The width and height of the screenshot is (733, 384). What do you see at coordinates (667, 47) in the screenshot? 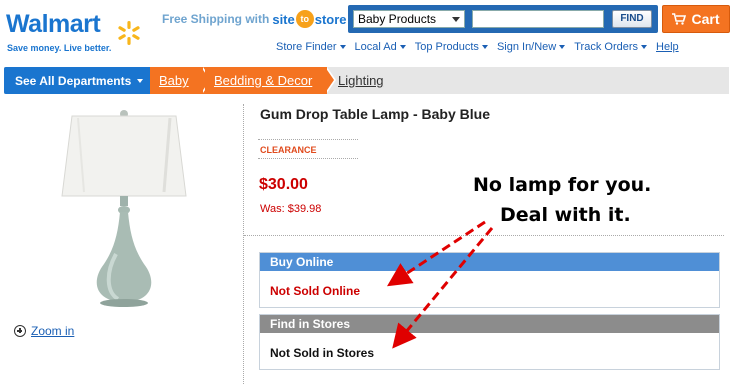
I see `nav-help: Help` at bounding box center [667, 47].